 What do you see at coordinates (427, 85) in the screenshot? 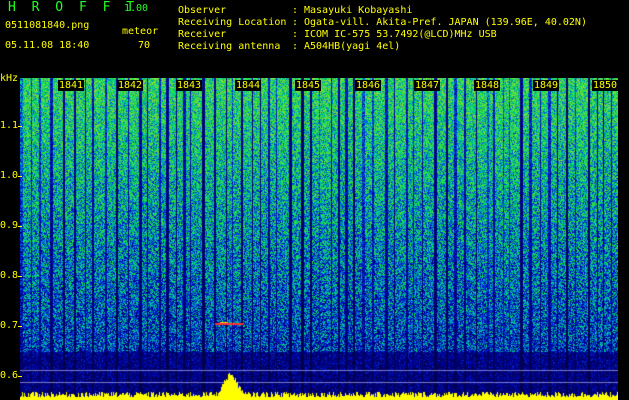
I see `minute-label: 1847` at bounding box center [427, 85].